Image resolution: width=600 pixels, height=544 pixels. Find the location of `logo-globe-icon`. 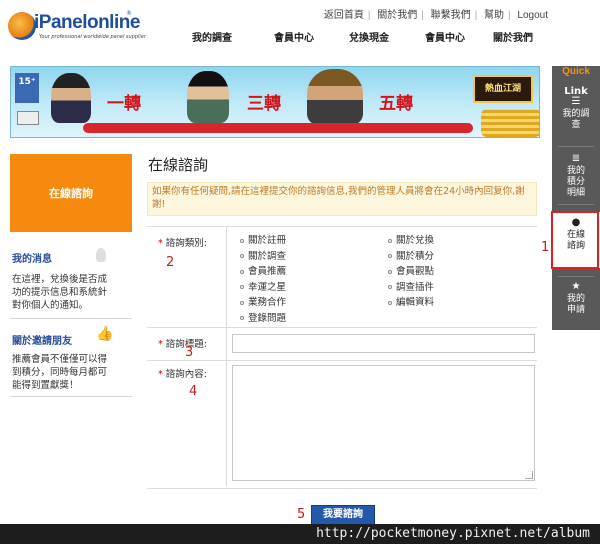

logo-globe-icon is located at coordinates (22, 26).